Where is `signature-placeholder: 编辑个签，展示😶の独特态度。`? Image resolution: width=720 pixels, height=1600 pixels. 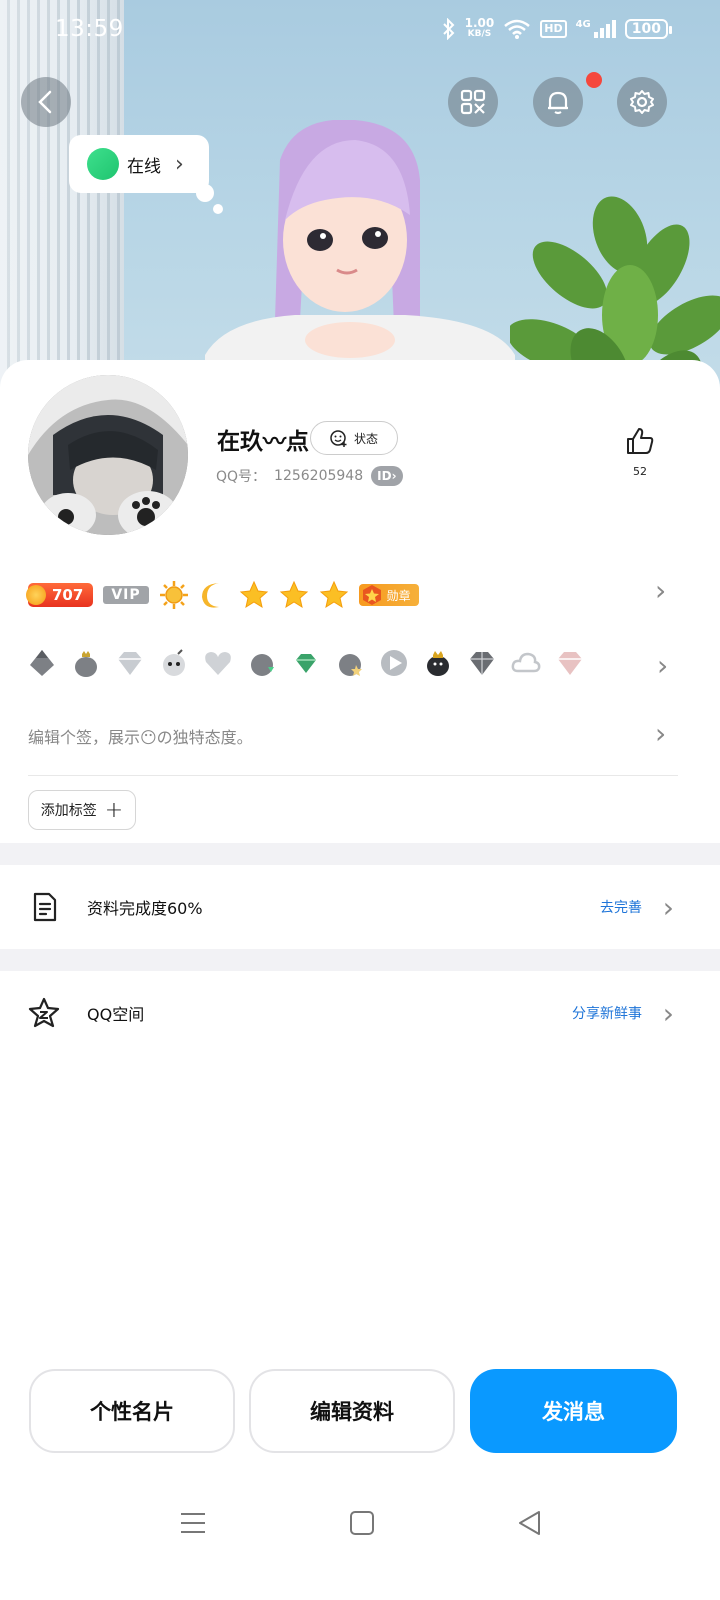
signature-placeholder: 编辑个签，展示😶の独特态度。 is located at coordinates (140, 736).